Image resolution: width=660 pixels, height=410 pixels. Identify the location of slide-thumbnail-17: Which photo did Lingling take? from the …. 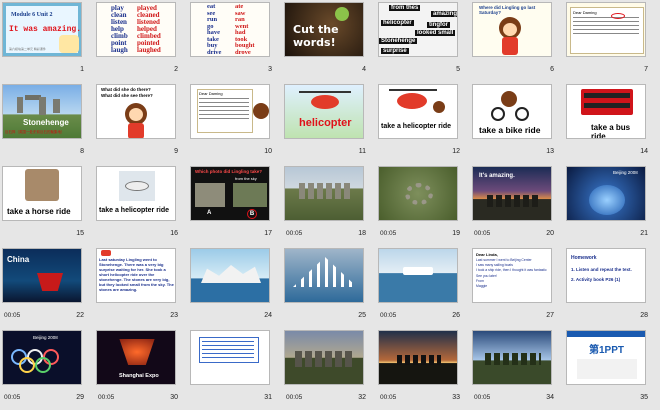
(230, 193).